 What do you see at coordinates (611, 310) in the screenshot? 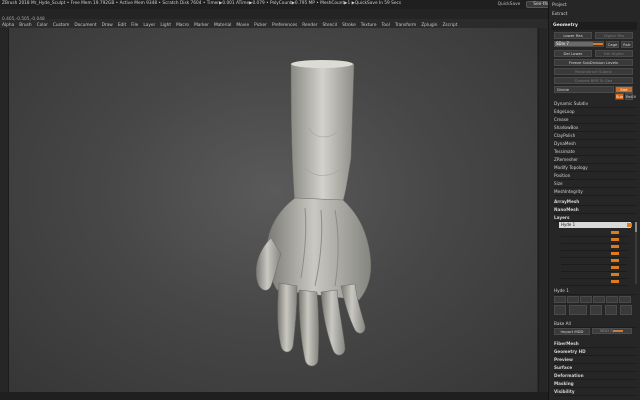
I see `layer-merge-button` at bounding box center [611, 310].